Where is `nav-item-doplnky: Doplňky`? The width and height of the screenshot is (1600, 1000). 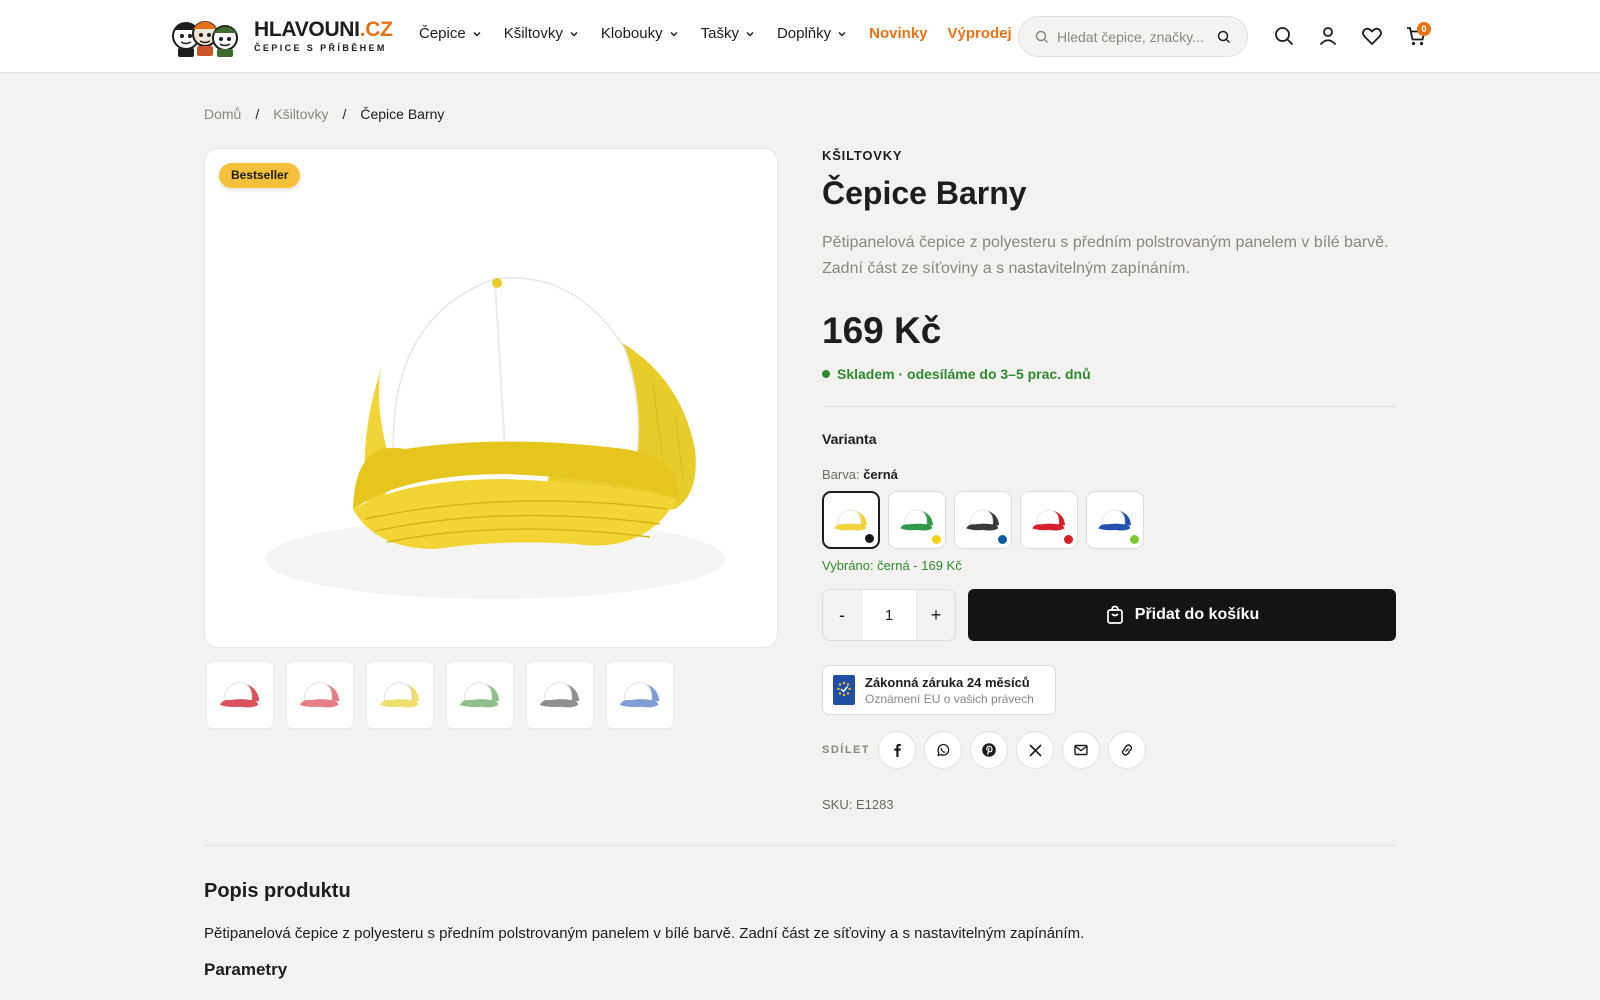
nav-item-doplnky: Doplňky is located at coordinates (812, 33).